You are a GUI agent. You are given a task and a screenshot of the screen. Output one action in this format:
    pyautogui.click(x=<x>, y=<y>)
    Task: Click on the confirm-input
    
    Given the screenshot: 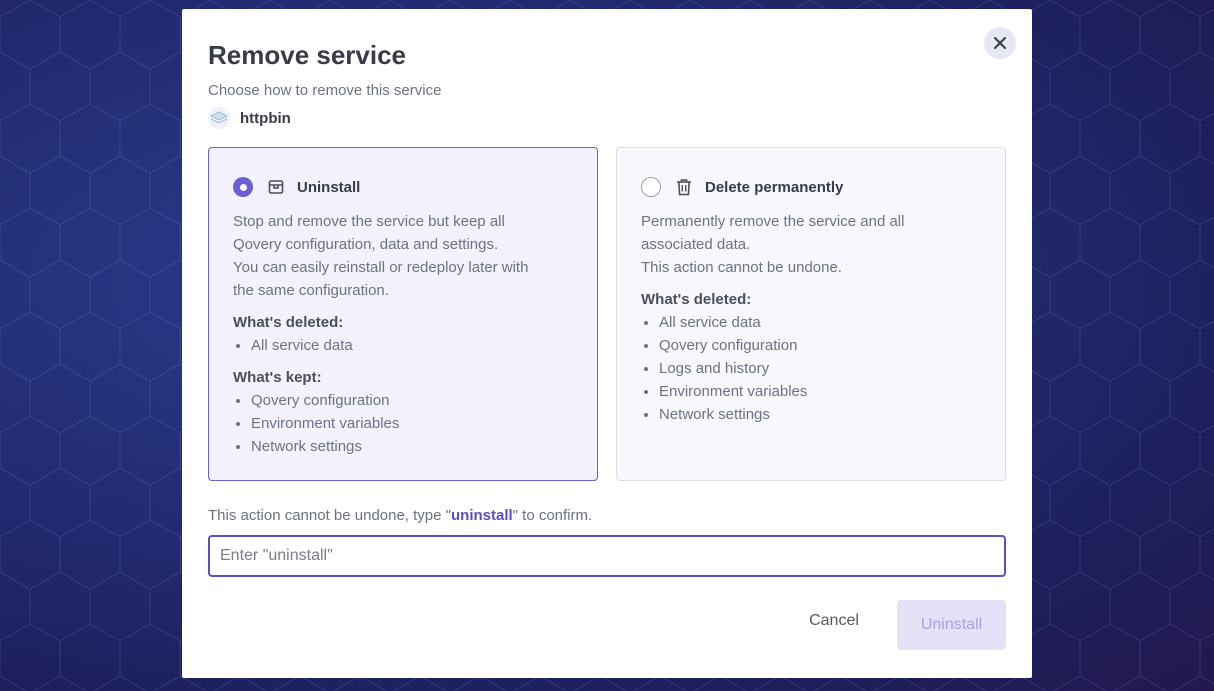 What is the action you would take?
    pyautogui.click(x=607, y=556)
    